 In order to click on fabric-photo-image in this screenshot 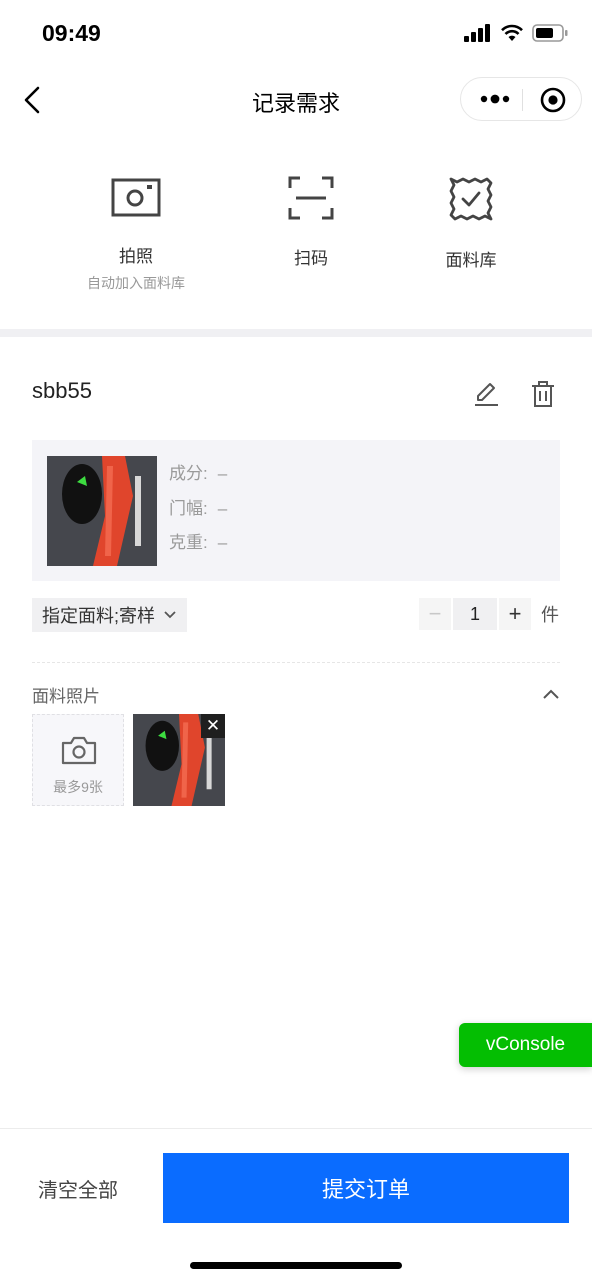, I will do `click(102, 511)`.